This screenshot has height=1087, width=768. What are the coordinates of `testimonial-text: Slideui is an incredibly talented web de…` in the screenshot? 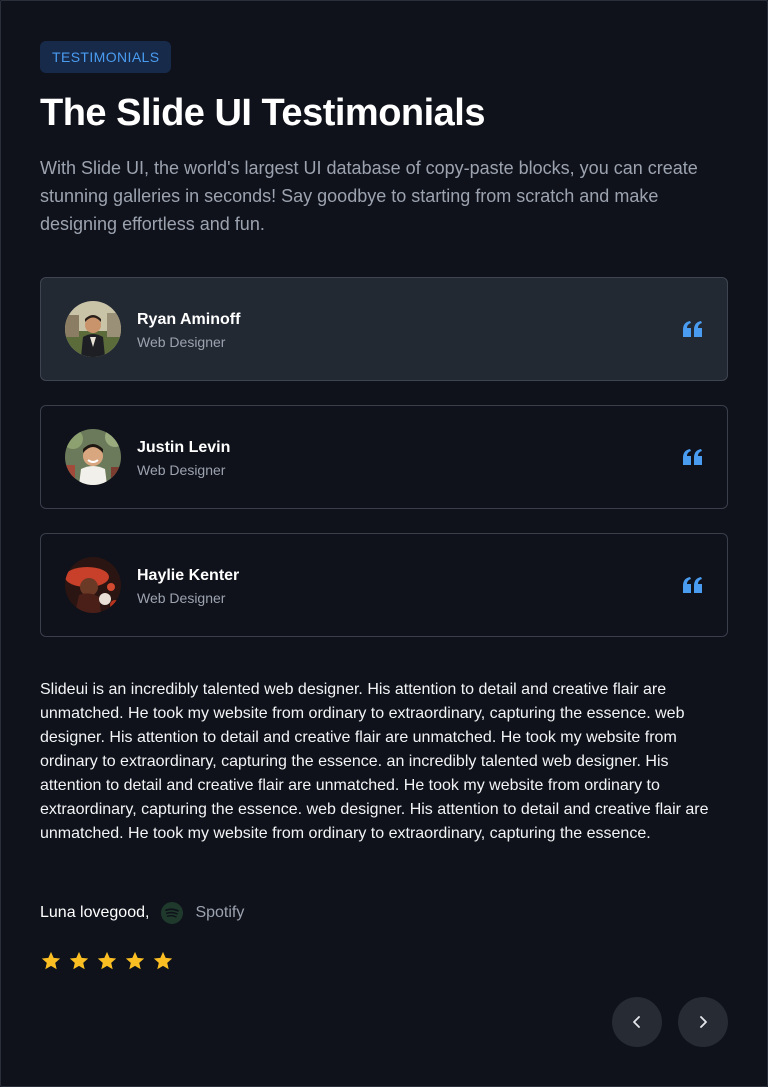 It's located at (374, 761).